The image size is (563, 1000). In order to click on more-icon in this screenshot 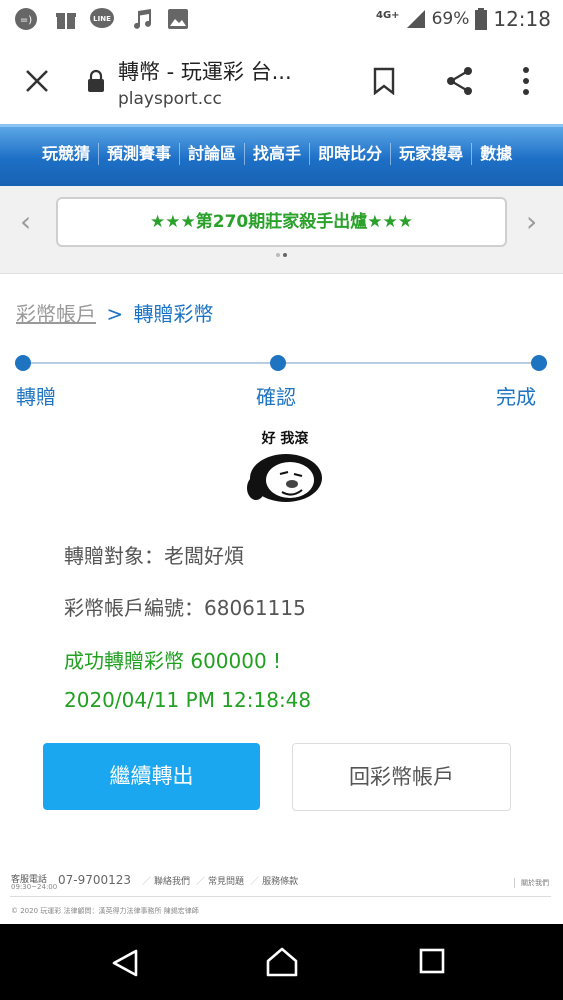, I will do `click(526, 81)`.